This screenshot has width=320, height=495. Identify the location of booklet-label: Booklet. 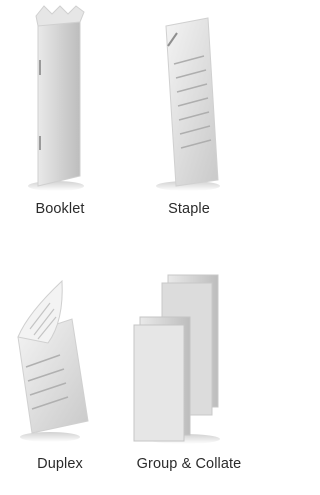
(60, 209).